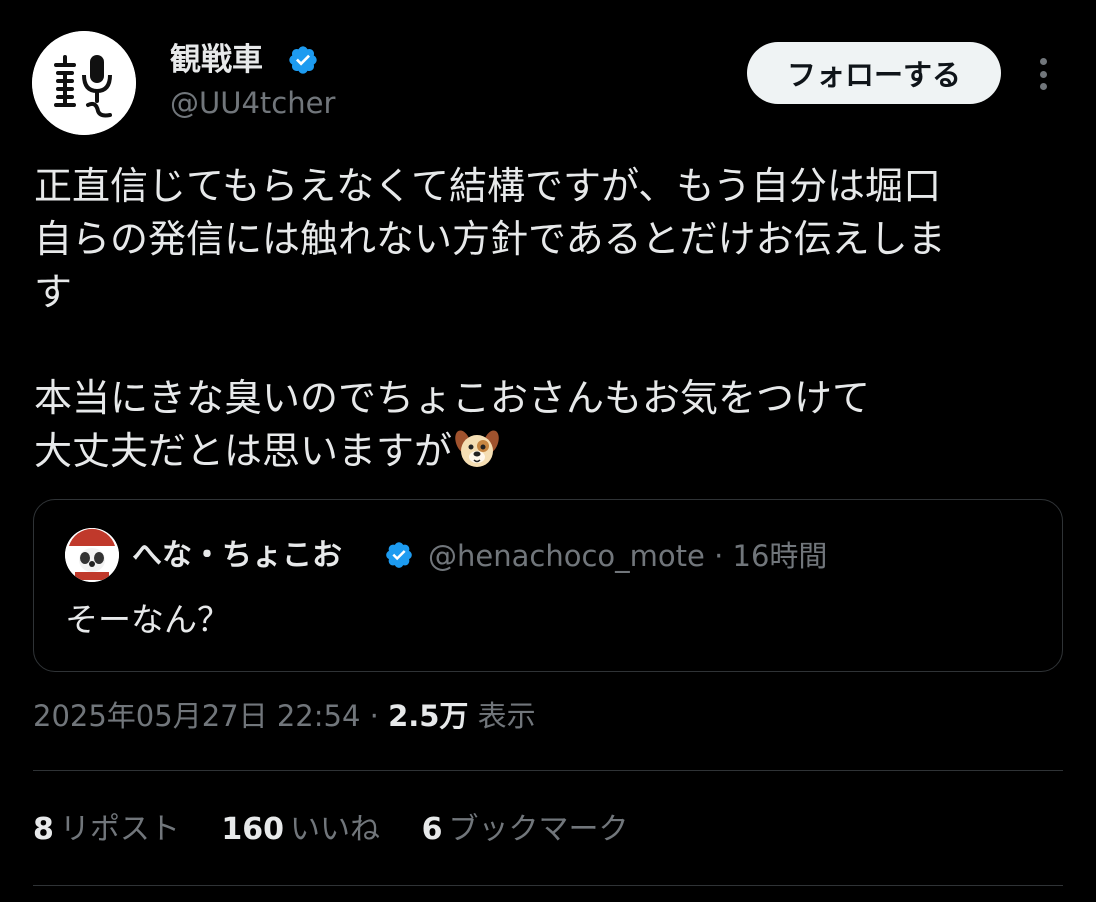  Describe the element at coordinates (544, 451) in the screenshot. I see `tweet-line-last: 大丈夫だとは思いますが` at that location.